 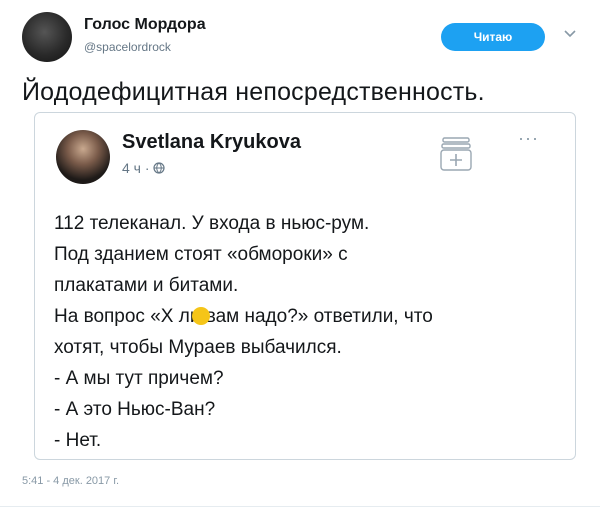 I want to click on quoted-line: плакатами и битами., so click(x=146, y=285).